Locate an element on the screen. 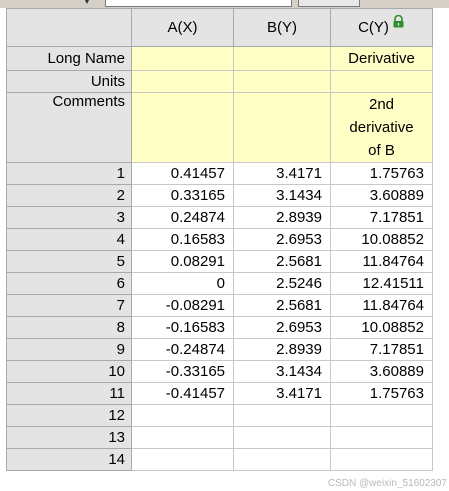 Image resolution: width=449 pixels, height=491 pixels. units-cell-a is located at coordinates (182, 81).